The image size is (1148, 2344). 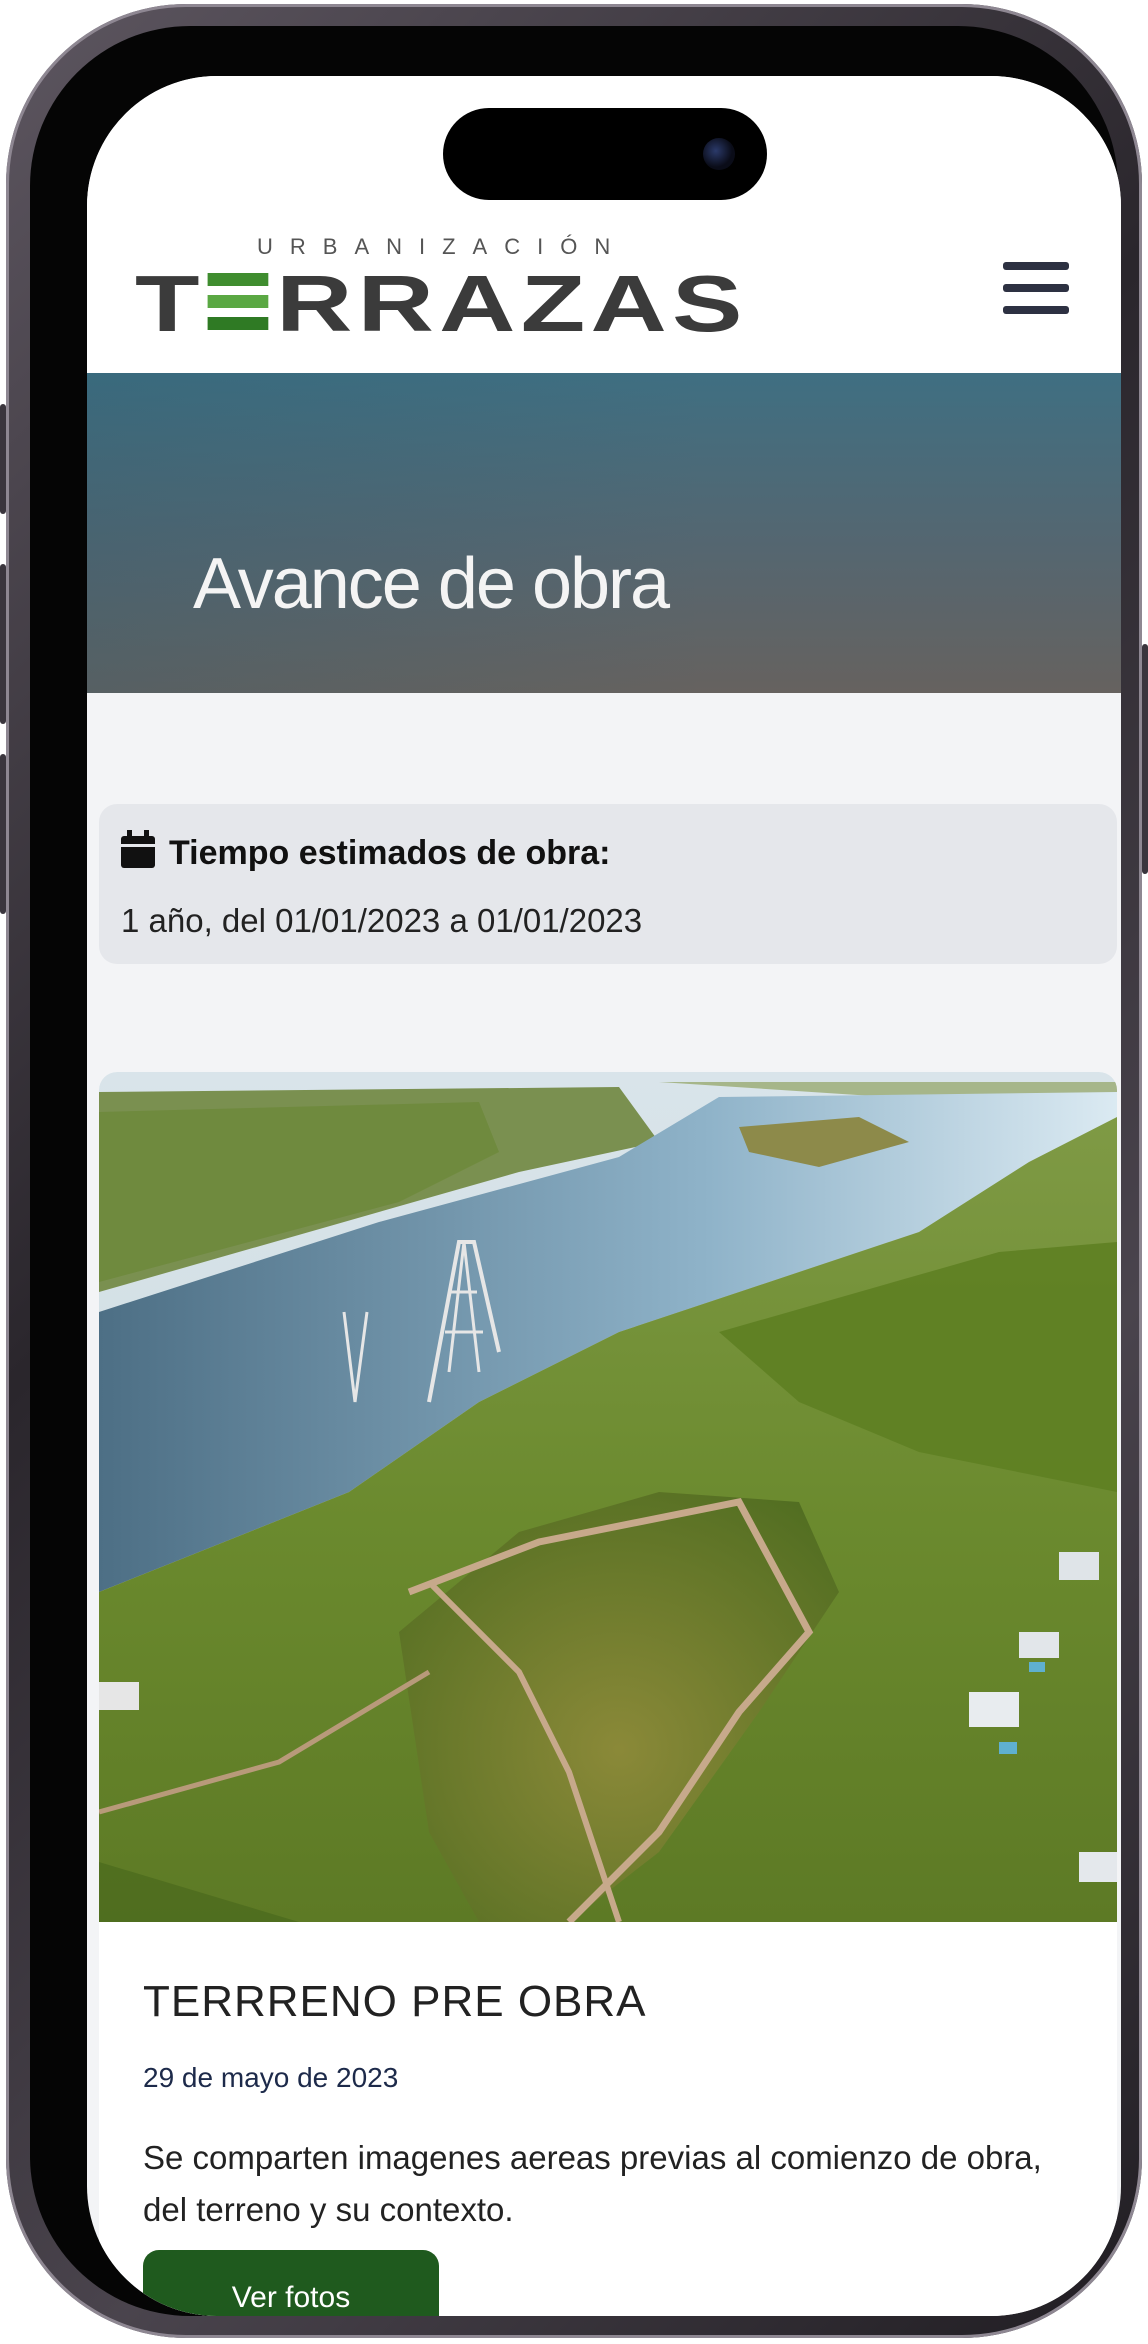 I want to click on action-button, so click(x=3, y=459).